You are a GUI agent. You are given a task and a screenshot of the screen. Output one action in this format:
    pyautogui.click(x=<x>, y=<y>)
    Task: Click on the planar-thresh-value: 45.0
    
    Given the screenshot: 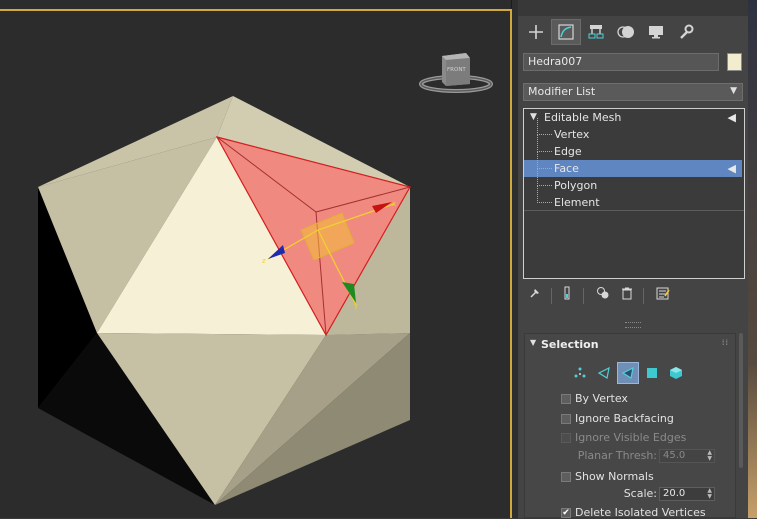 What is the action you would take?
    pyautogui.click(x=674, y=455)
    